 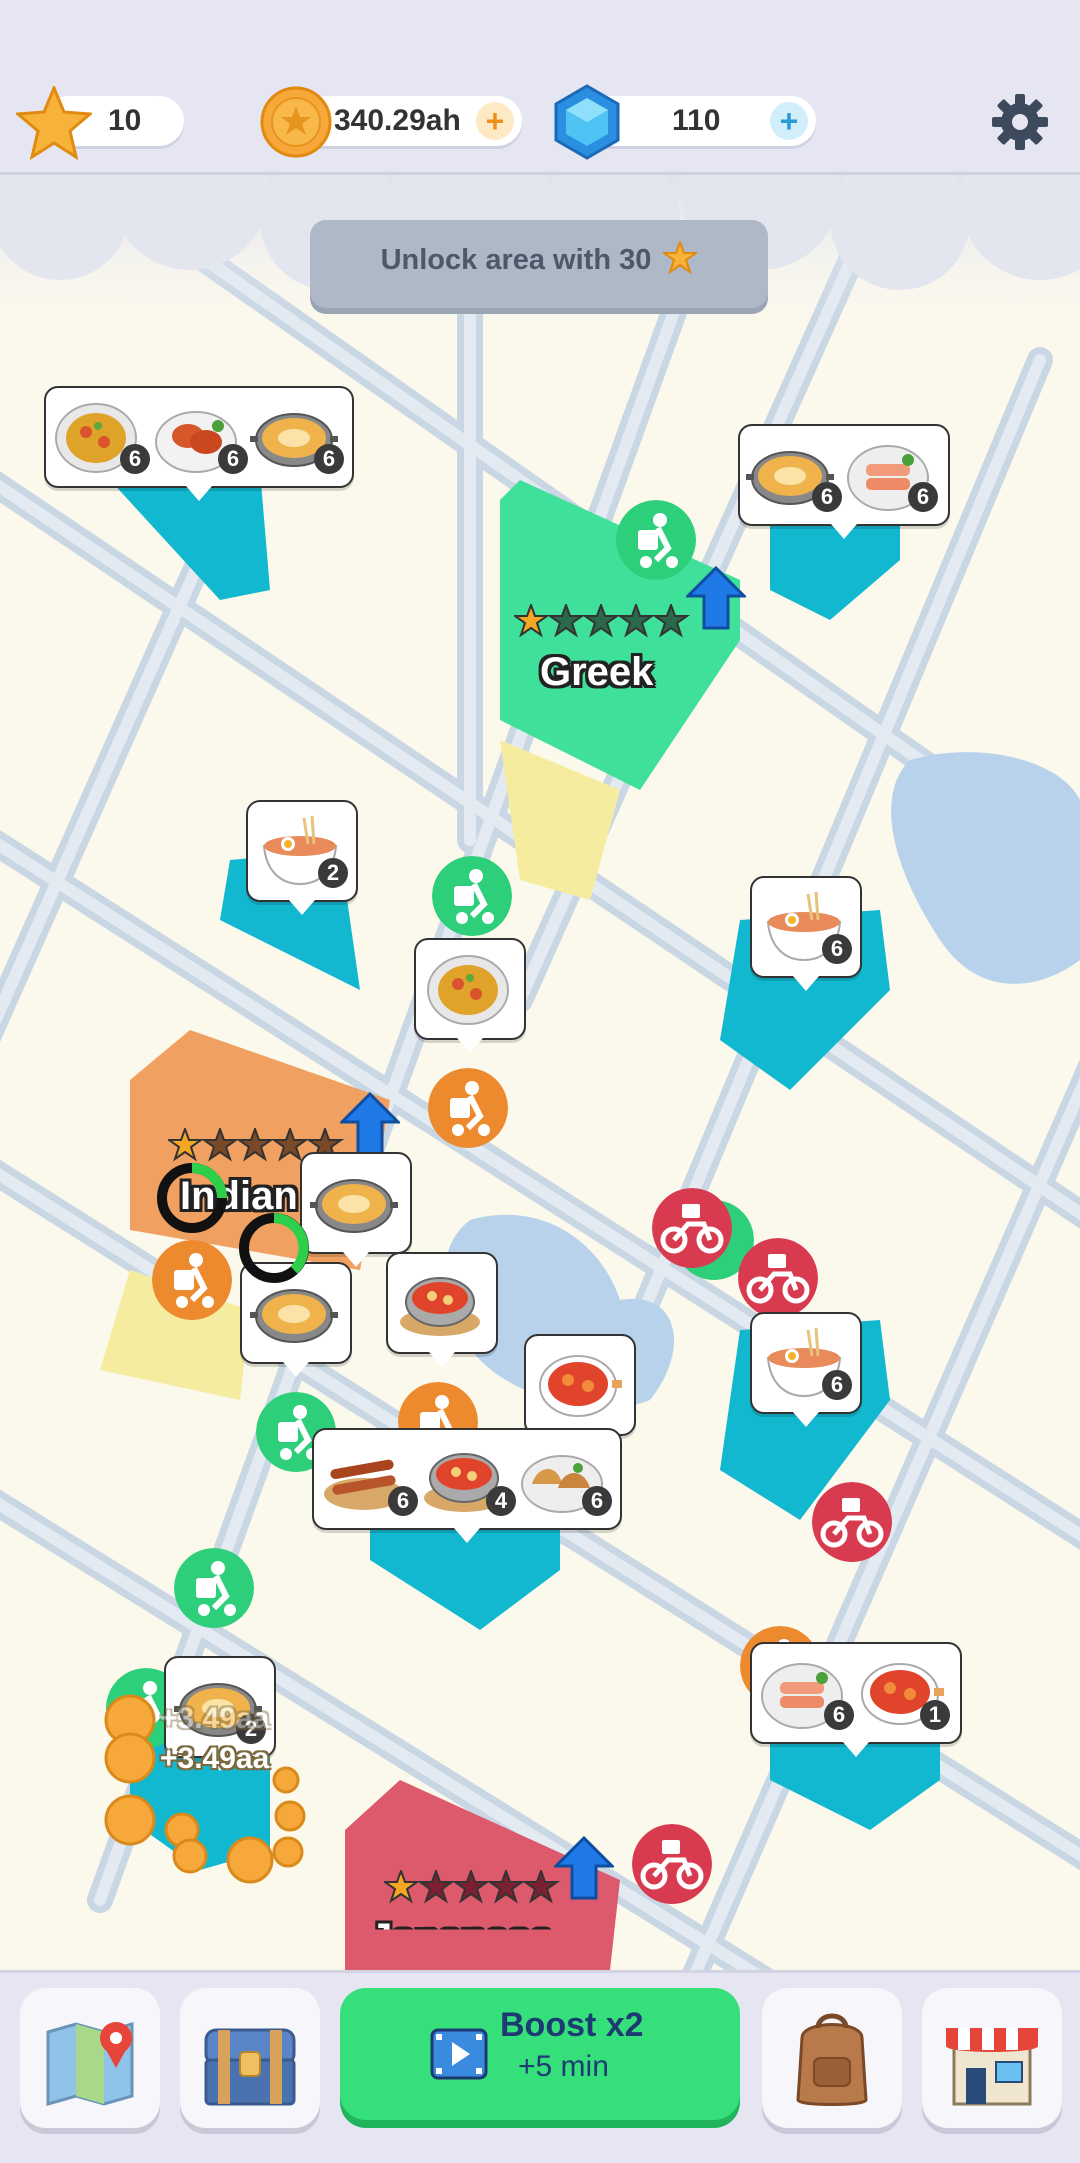 I want to click on coin-icon, so click(x=296, y=122).